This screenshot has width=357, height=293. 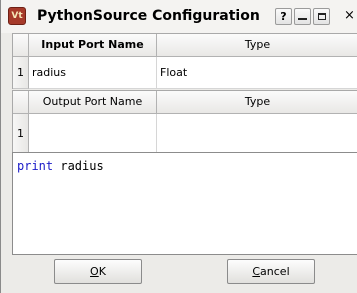 I want to click on maximize-icon, so click(x=321, y=16).